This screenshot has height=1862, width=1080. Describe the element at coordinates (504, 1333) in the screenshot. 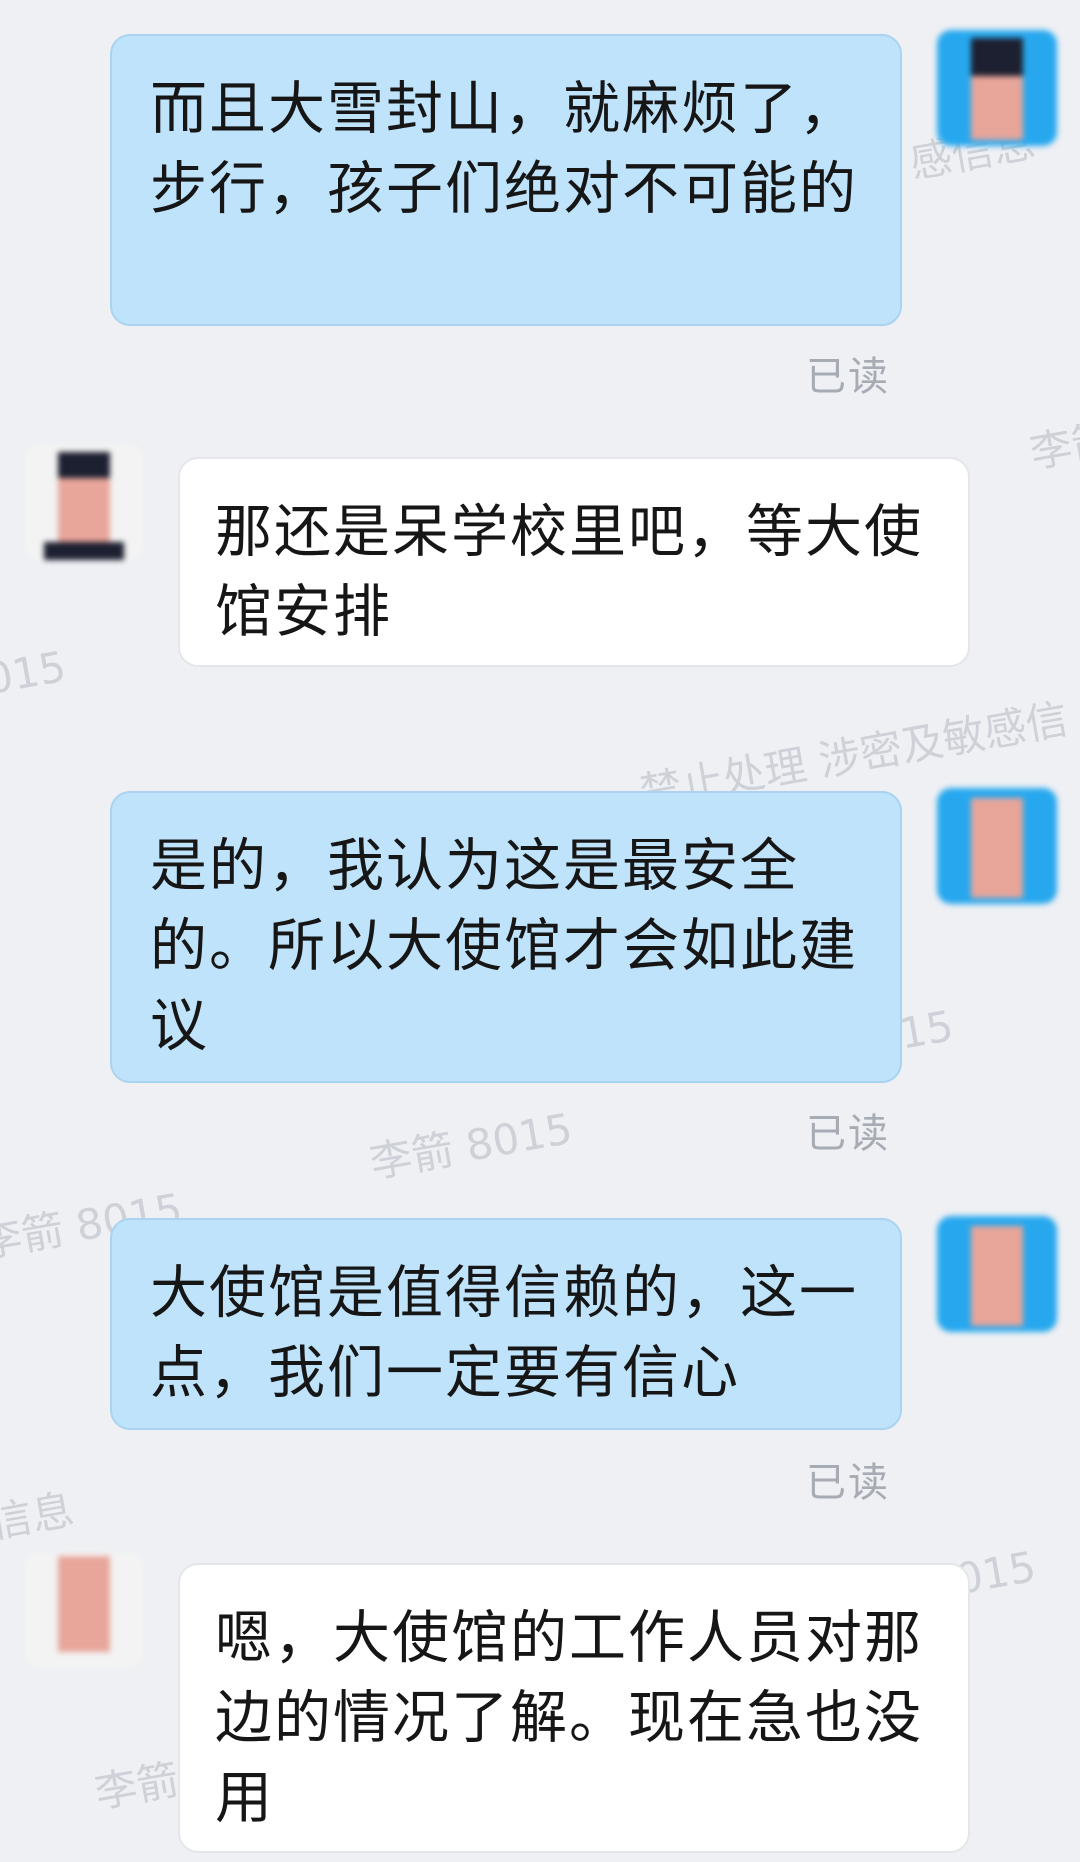

I see `message-text: 大使馆是值得信赖的，这一点，我们一定要有信心` at that location.